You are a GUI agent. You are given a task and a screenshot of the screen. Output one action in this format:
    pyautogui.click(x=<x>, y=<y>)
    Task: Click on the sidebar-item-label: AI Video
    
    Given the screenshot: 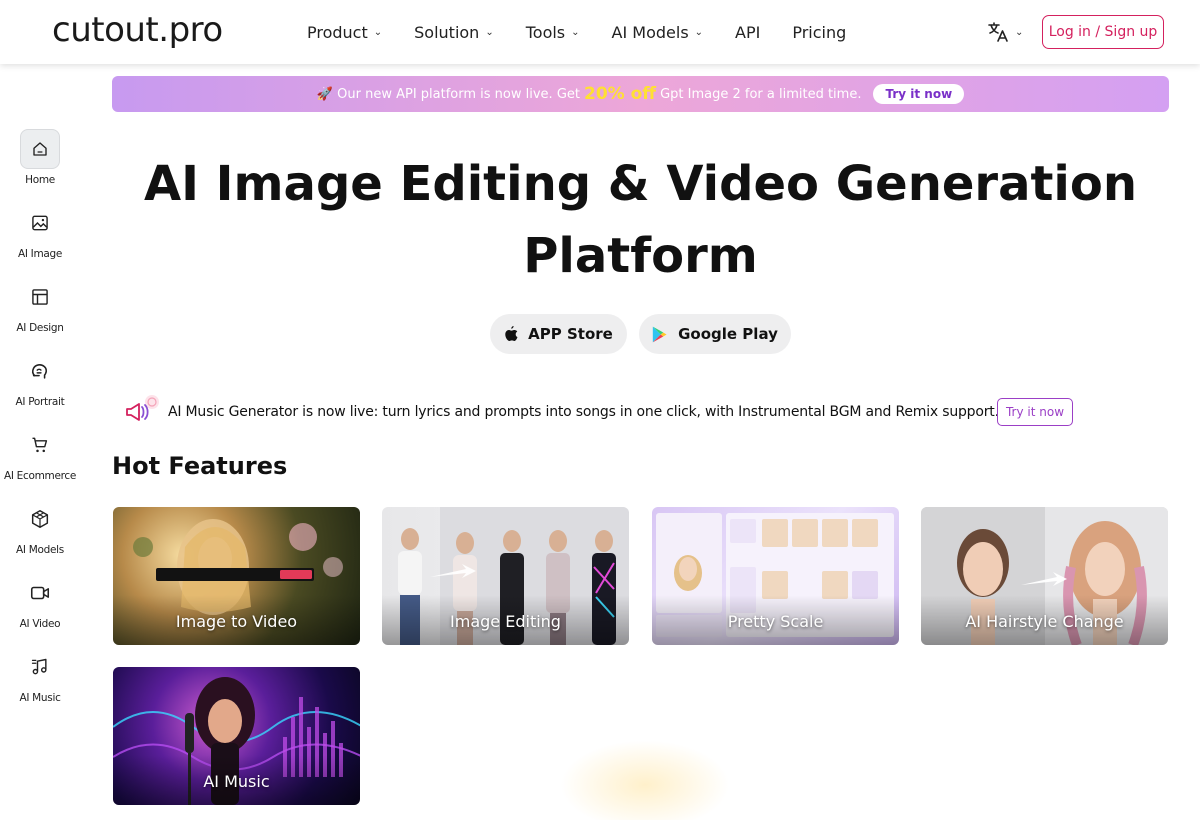 What is the action you would take?
    pyautogui.click(x=40, y=624)
    